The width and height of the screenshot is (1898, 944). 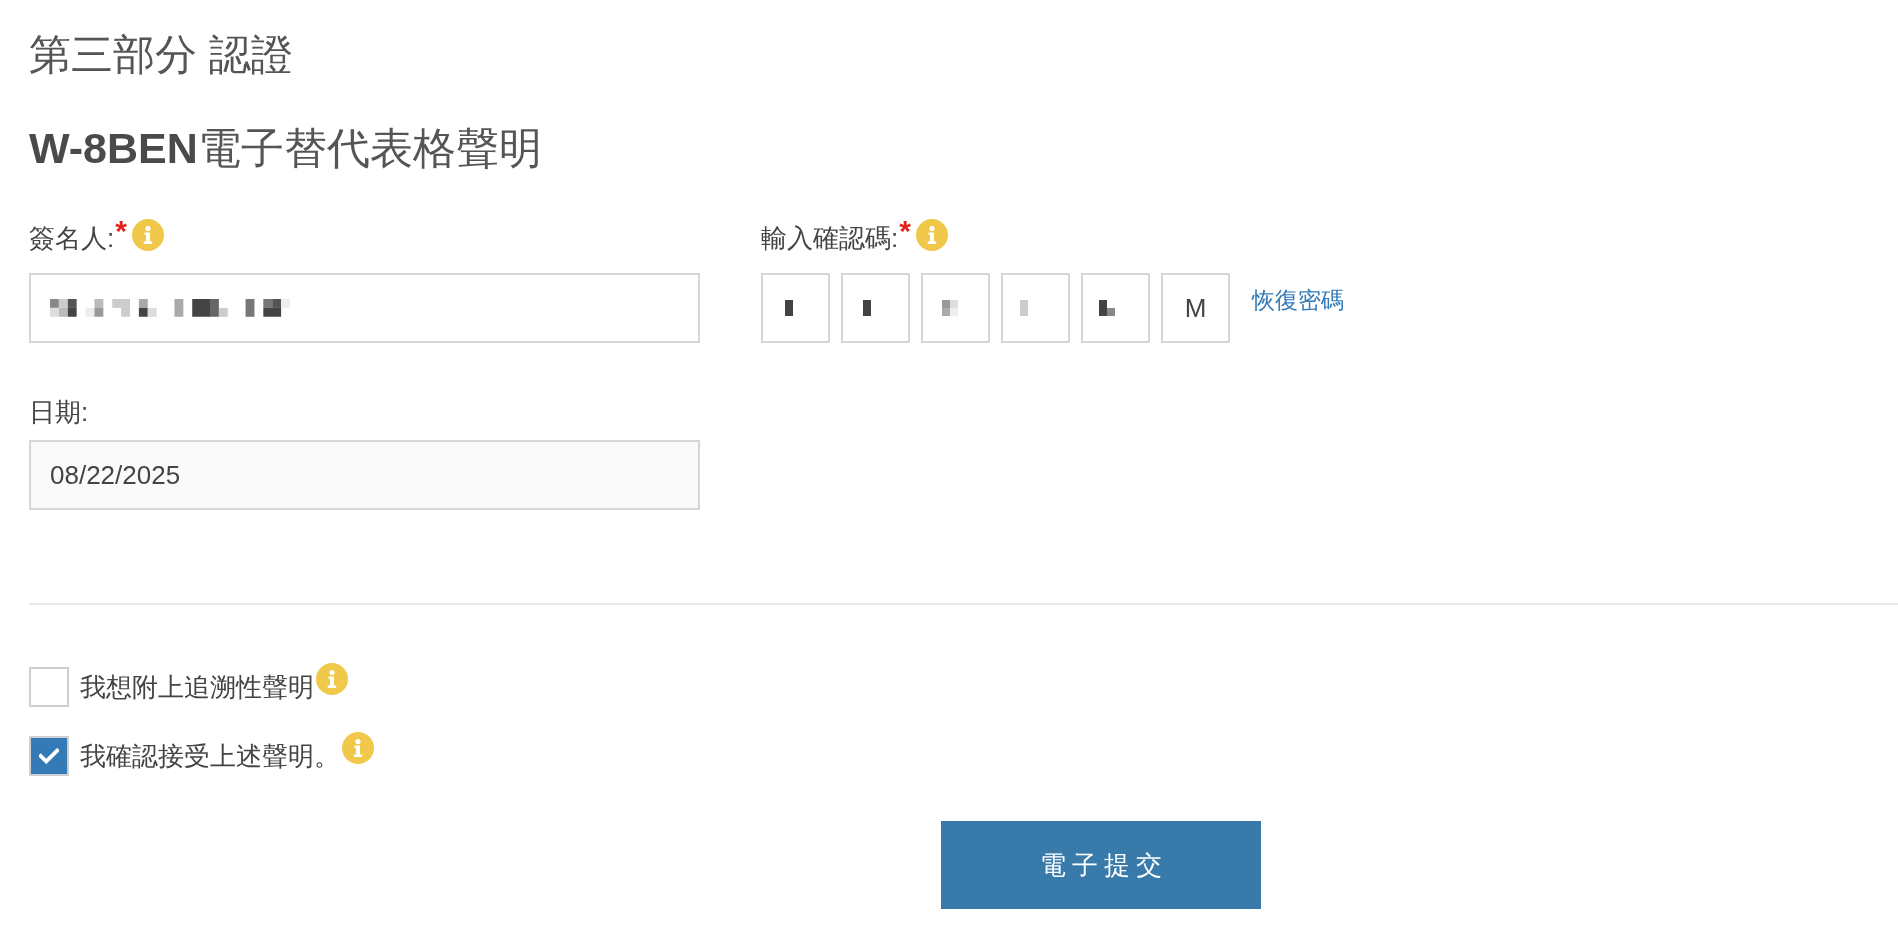 I want to click on checkbox-label: 我確認接受上述聲明。, so click(x=210, y=756).